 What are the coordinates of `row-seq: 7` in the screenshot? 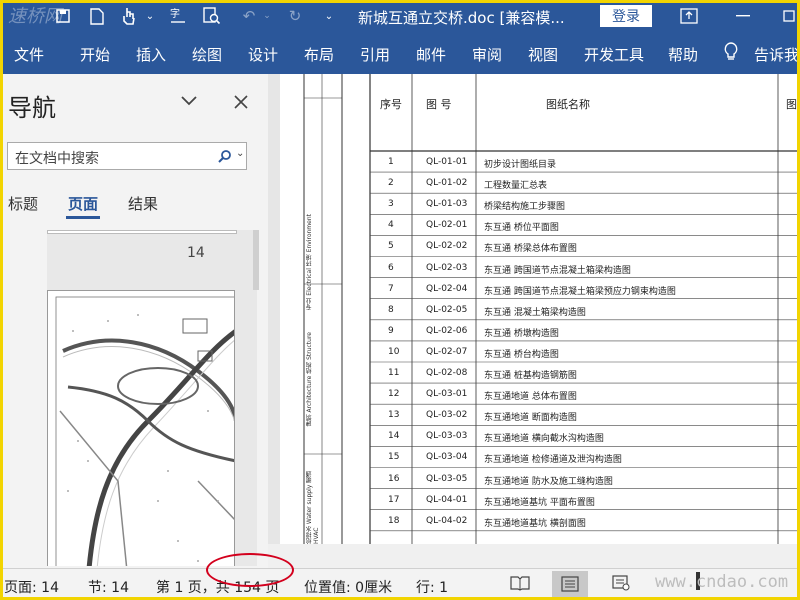 It's located at (391, 288).